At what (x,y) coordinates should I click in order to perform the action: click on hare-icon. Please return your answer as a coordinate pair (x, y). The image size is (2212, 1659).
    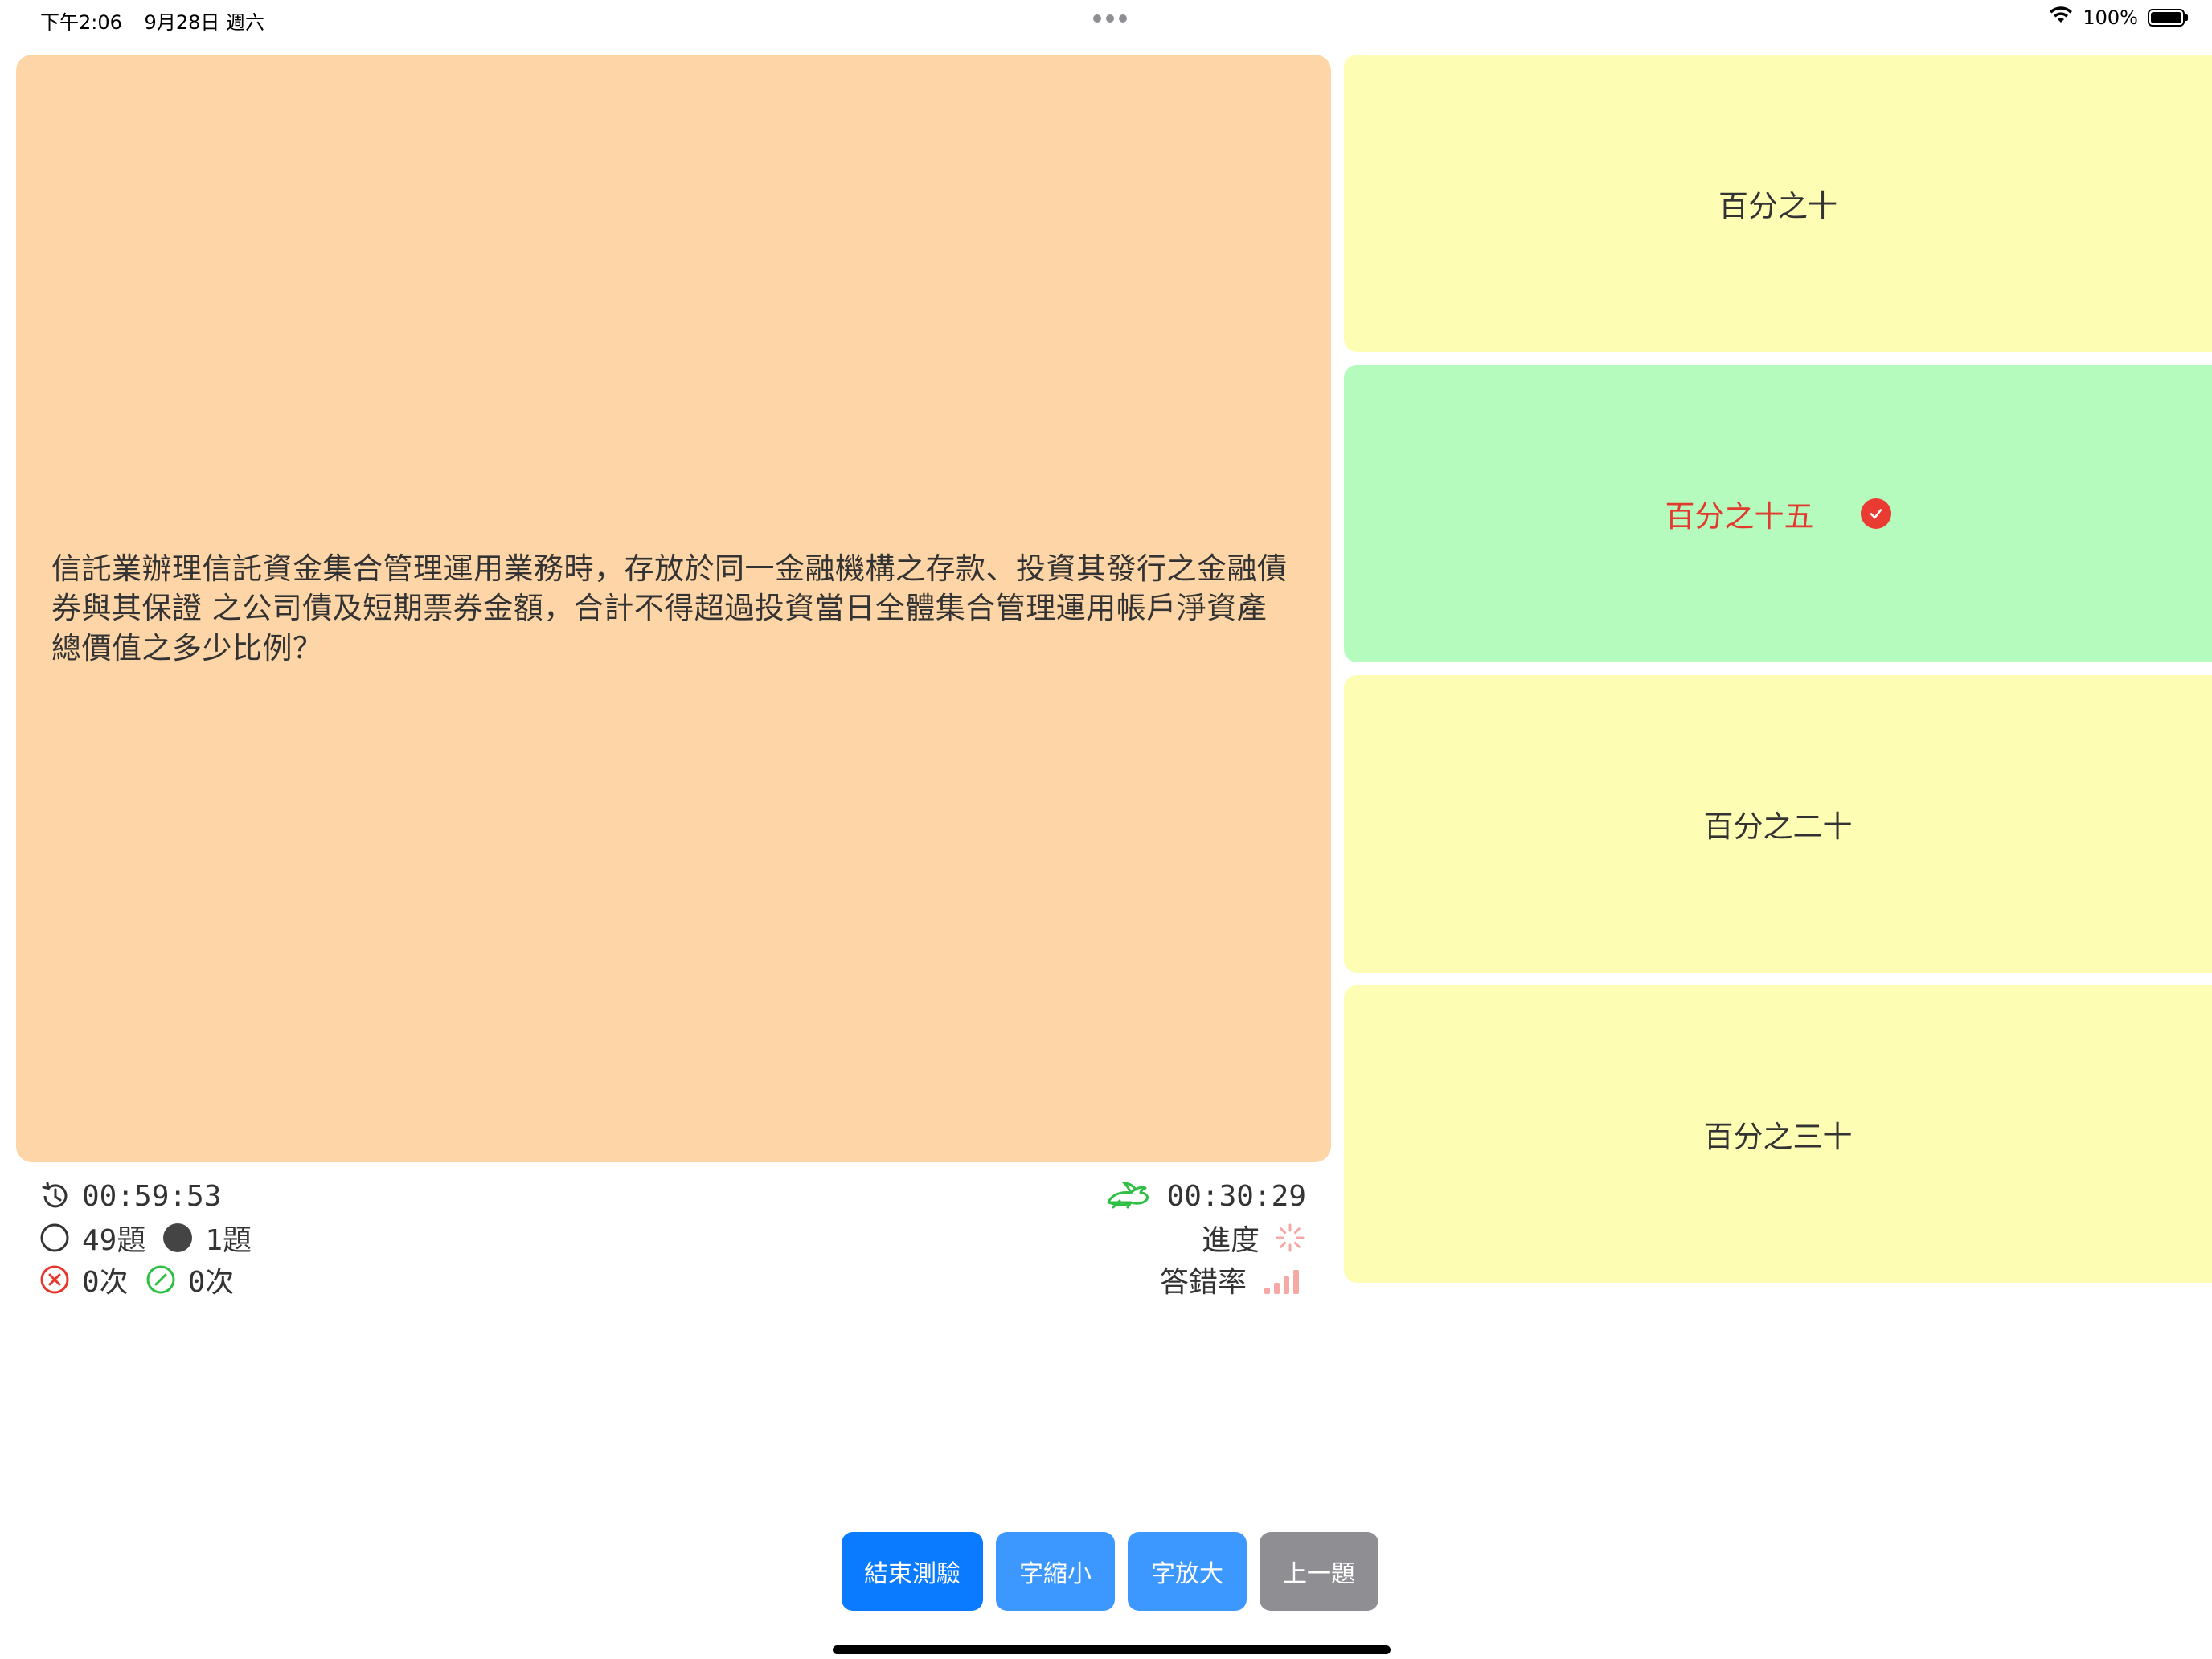
    Looking at the image, I should click on (1128, 1196).